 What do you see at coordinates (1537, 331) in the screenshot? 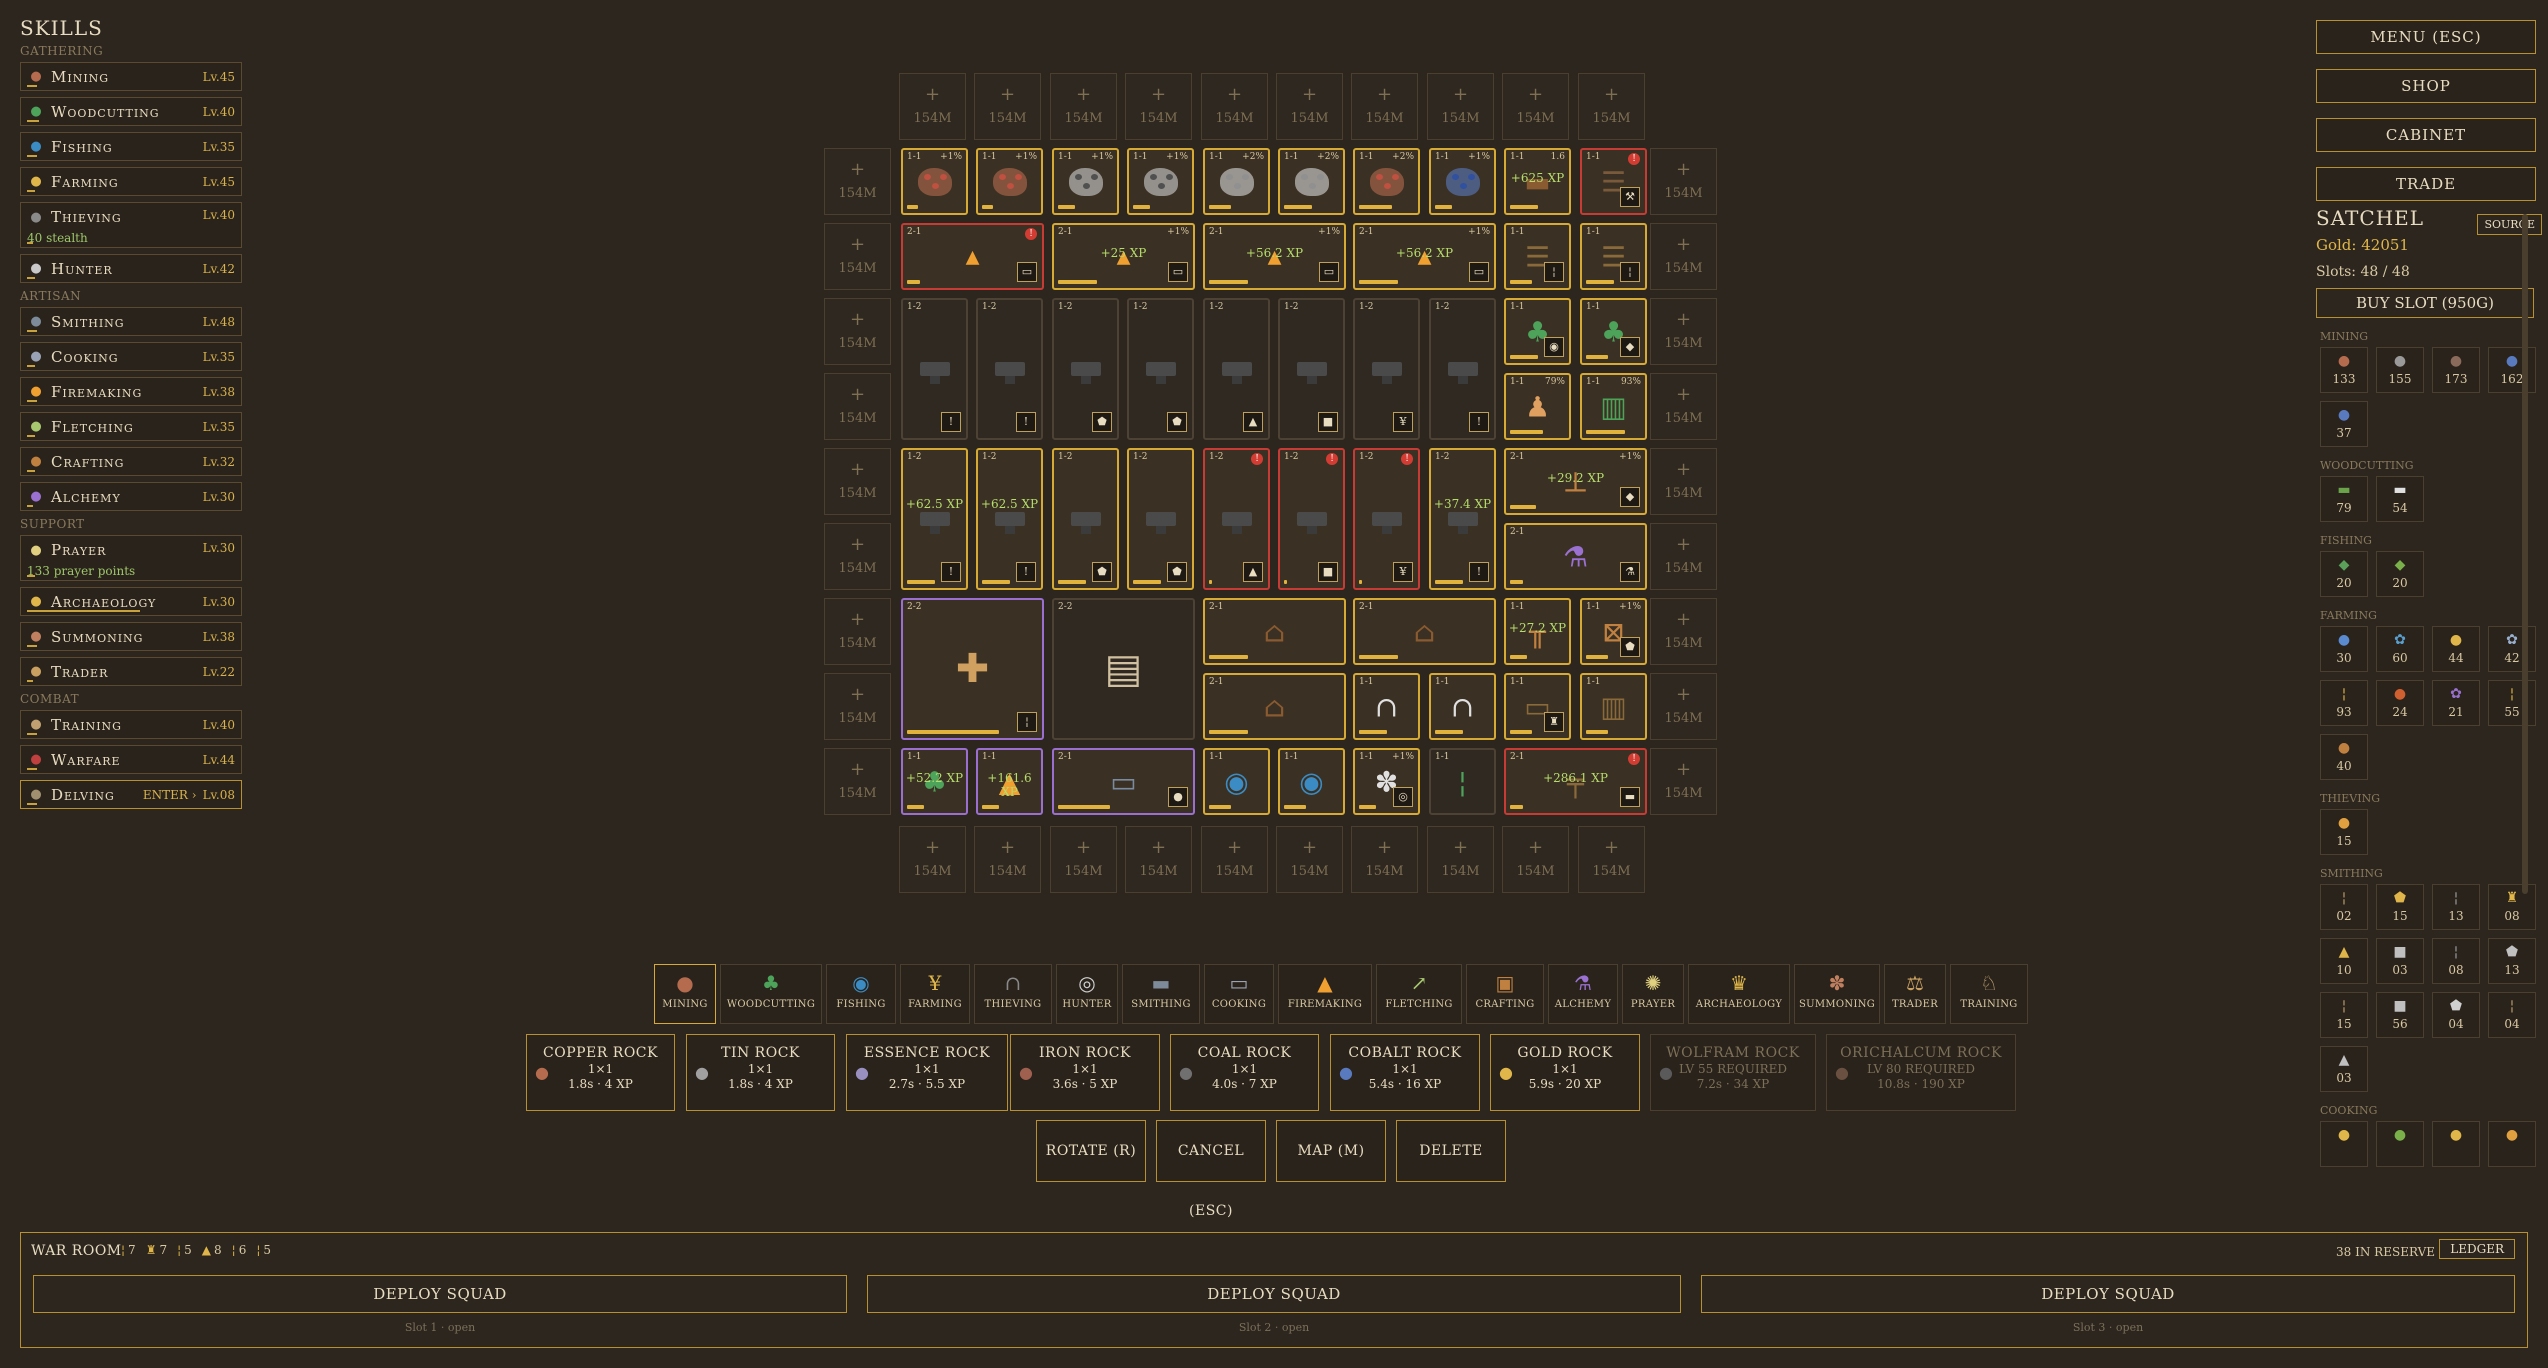
I see `plant-tile: 1-1 ♣ ◉` at bounding box center [1537, 331].